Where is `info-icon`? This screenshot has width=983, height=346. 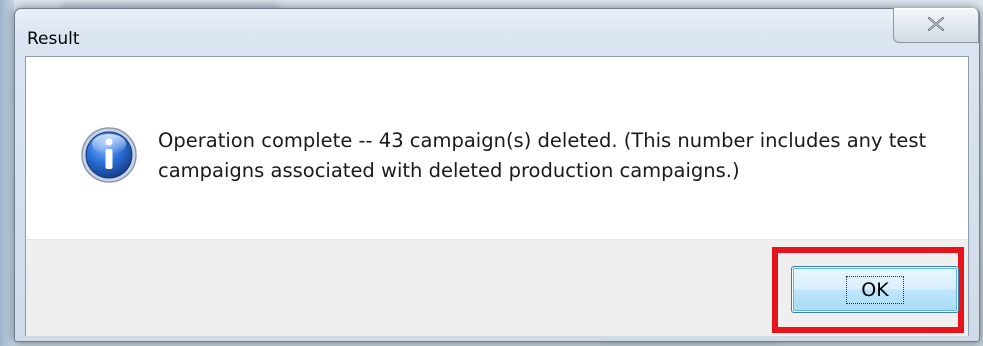 info-icon is located at coordinates (109, 155).